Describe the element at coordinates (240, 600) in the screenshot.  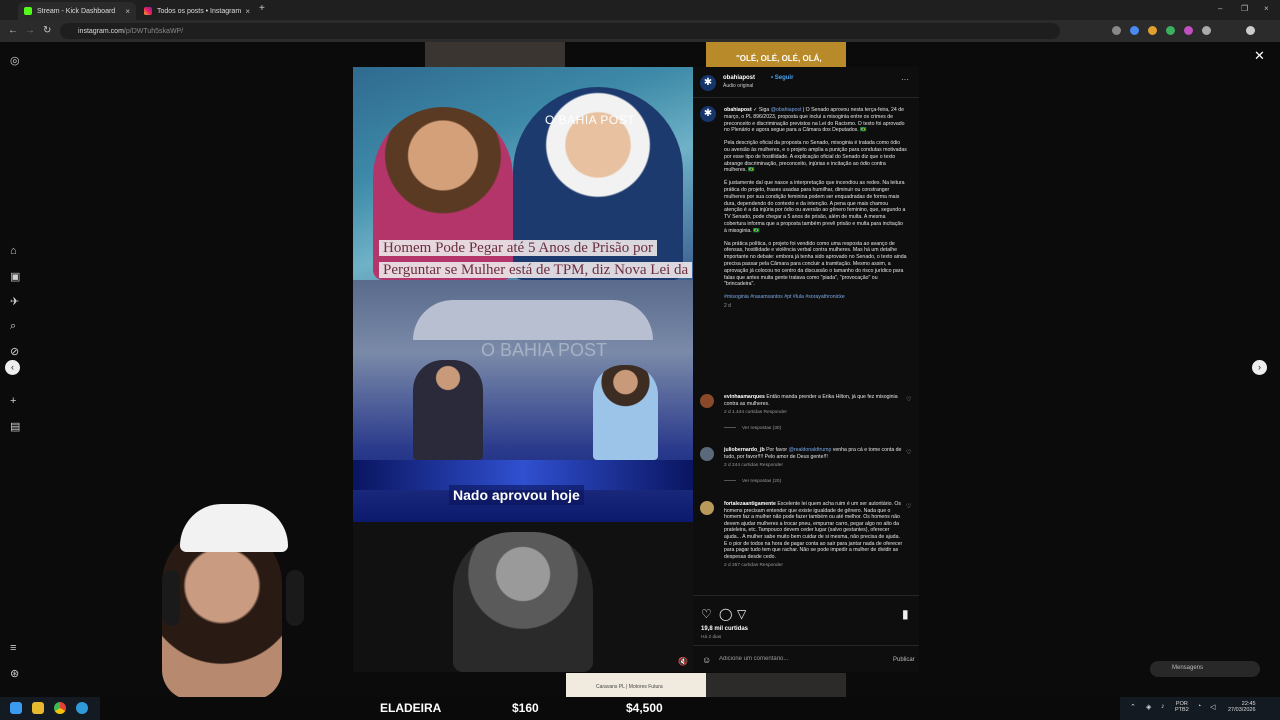
I see `streamer-webcam` at that location.